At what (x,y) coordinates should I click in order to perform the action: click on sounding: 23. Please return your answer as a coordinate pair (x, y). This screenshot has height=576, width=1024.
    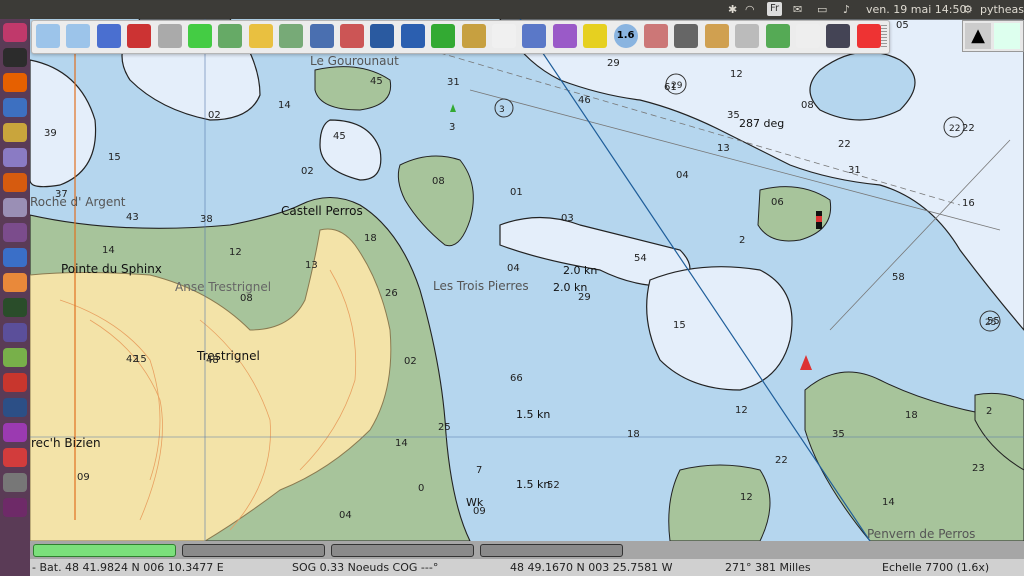
    Looking at the image, I should click on (978, 468).